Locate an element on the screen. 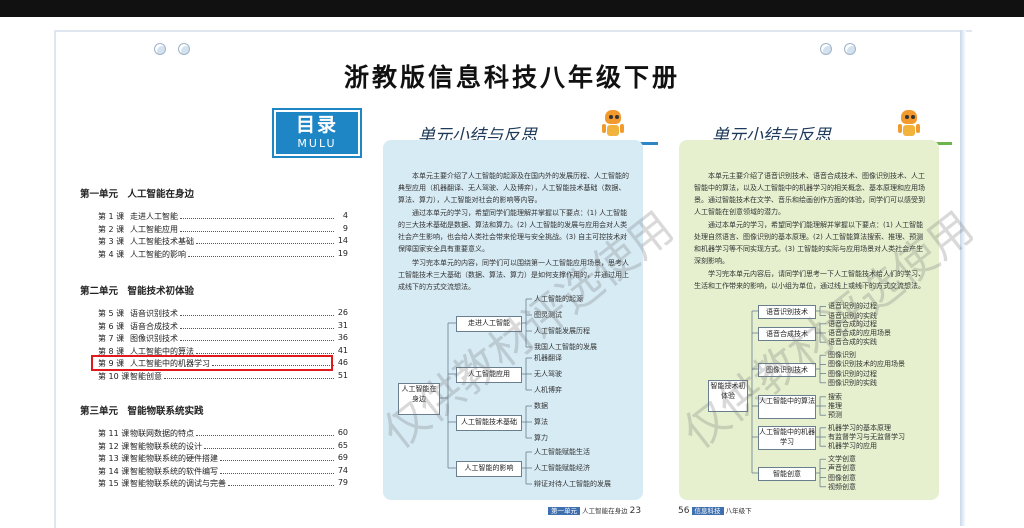  mindmap-leaf: 机器学习的应用 is located at coordinates (852, 446).